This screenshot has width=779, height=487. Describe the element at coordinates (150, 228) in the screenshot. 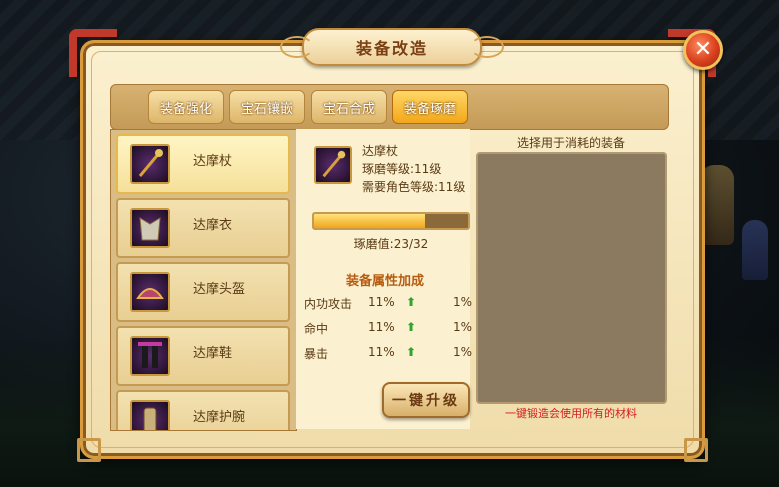

I see `armor-icon` at that location.